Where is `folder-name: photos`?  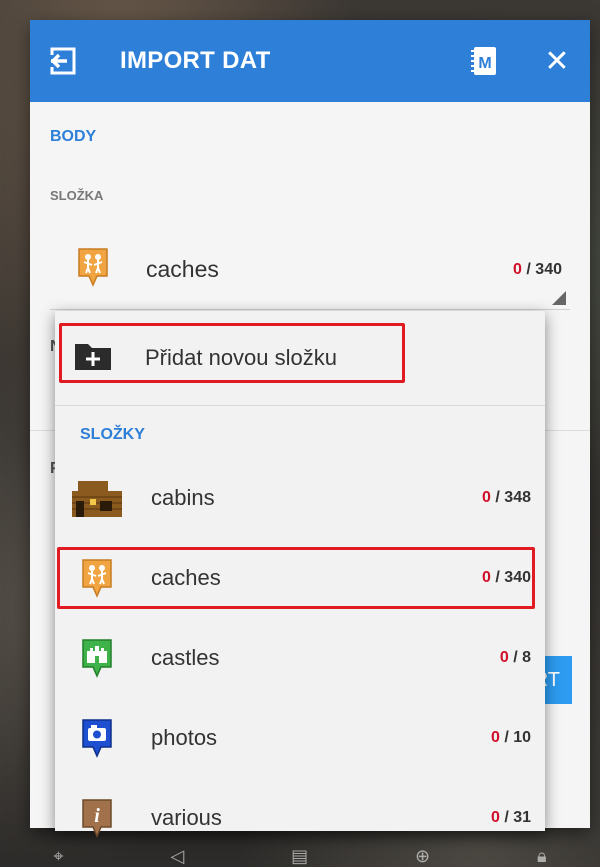 folder-name: photos is located at coordinates (184, 737).